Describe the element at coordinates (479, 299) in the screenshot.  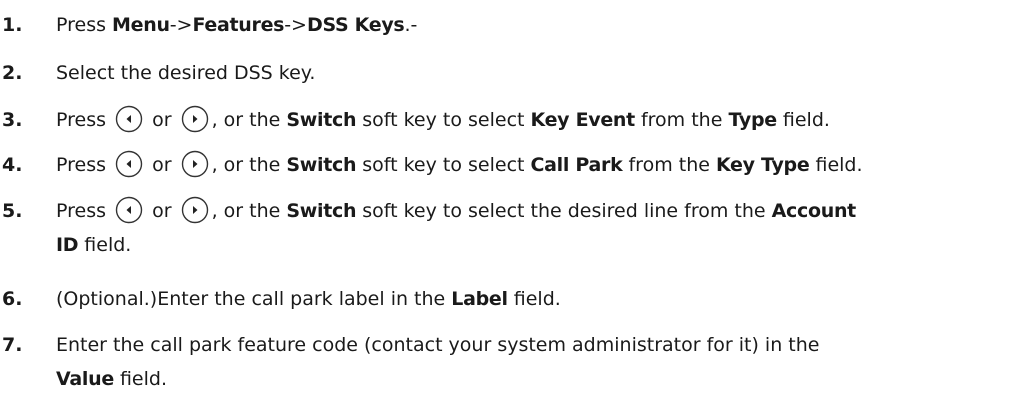
I see `label-field-label: Label` at that location.